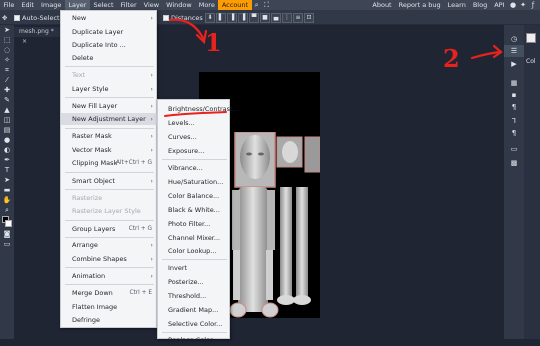  I want to click on annotation-number-one: 1, so click(213, 42).